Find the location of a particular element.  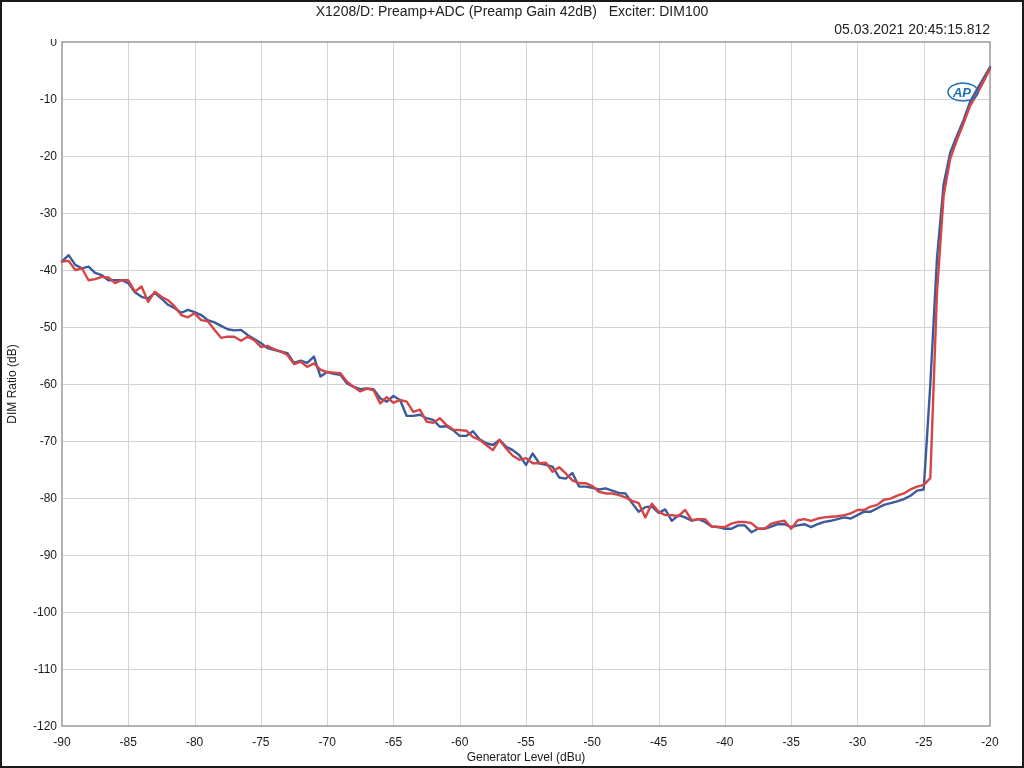

x-tick-label: -30 is located at coordinates (857, 742).